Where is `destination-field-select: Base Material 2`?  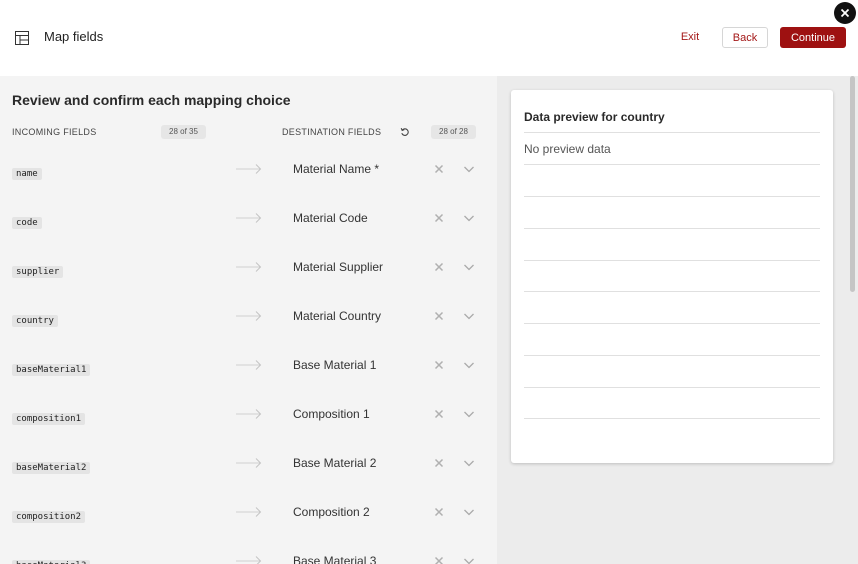 destination-field-select: Base Material 2 is located at coordinates (334, 463).